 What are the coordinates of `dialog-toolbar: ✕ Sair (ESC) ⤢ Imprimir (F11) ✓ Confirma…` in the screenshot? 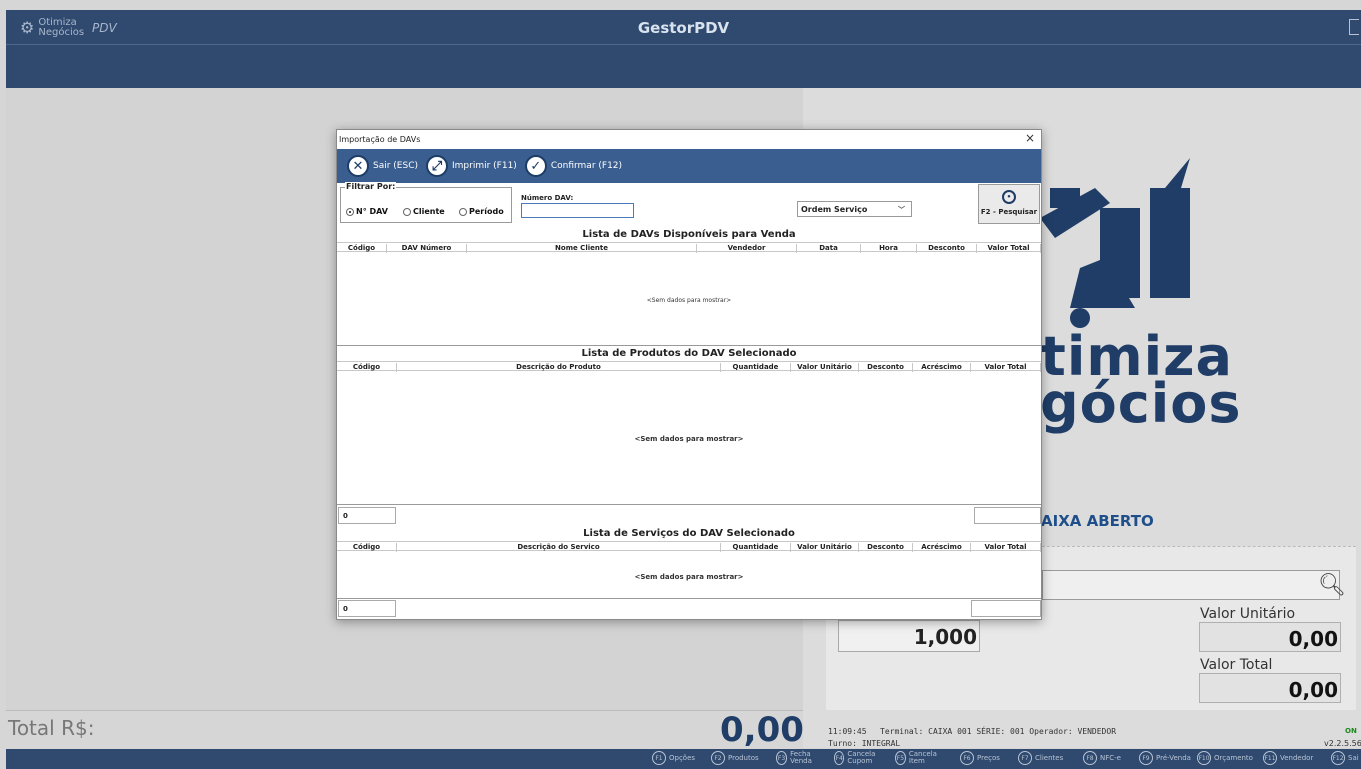 It's located at (689, 166).